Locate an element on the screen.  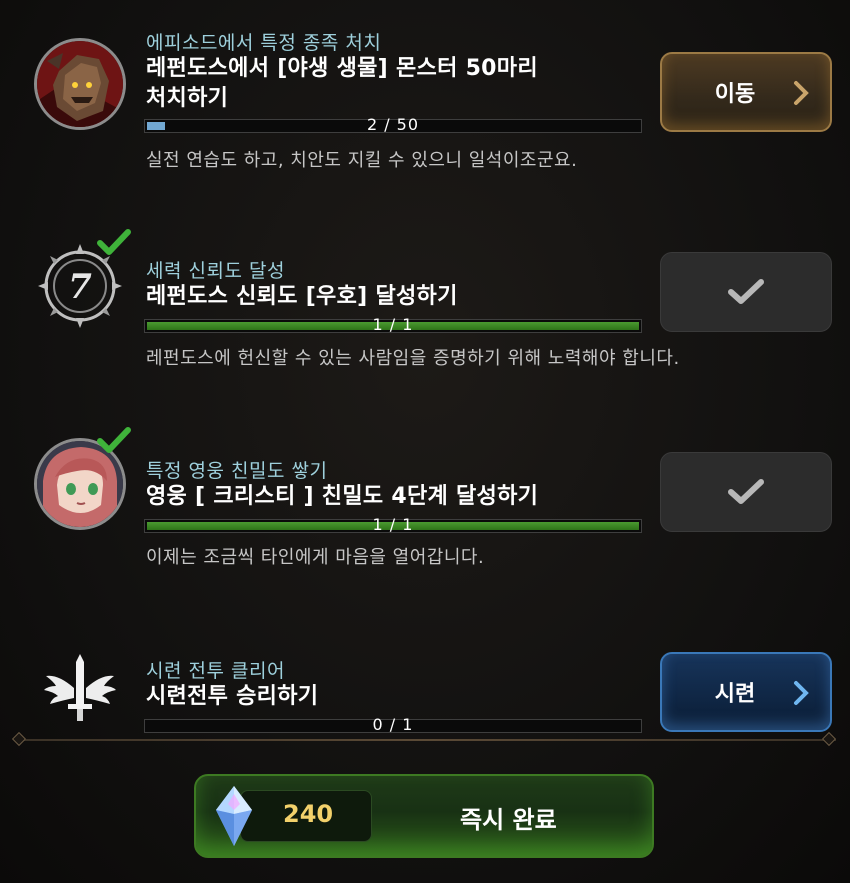
divider is located at coordinates (425, 740).